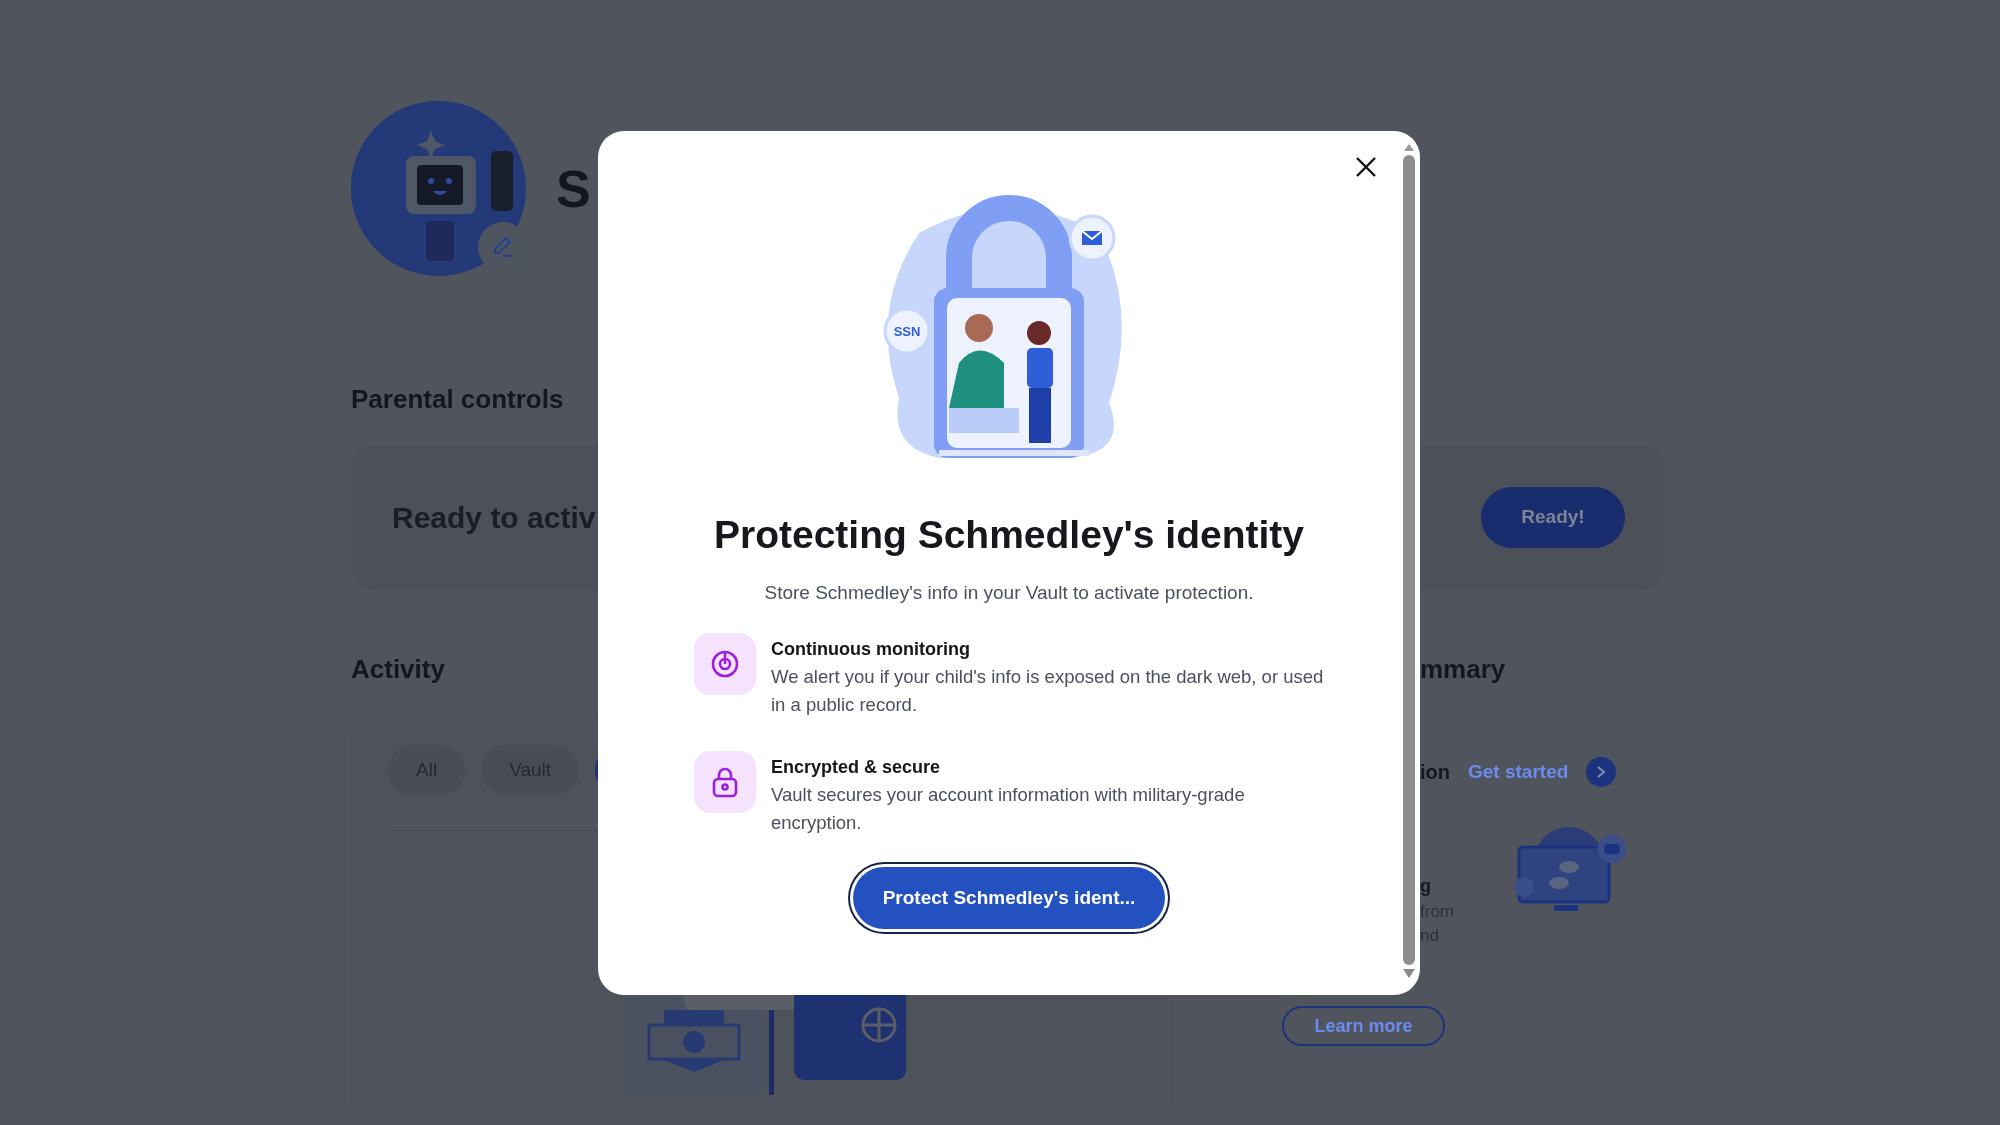 This screenshot has width=2000, height=1125. What do you see at coordinates (871, 649) in the screenshot?
I see `feature-title: Continuous monitoring` at bounding box center [871, 649].